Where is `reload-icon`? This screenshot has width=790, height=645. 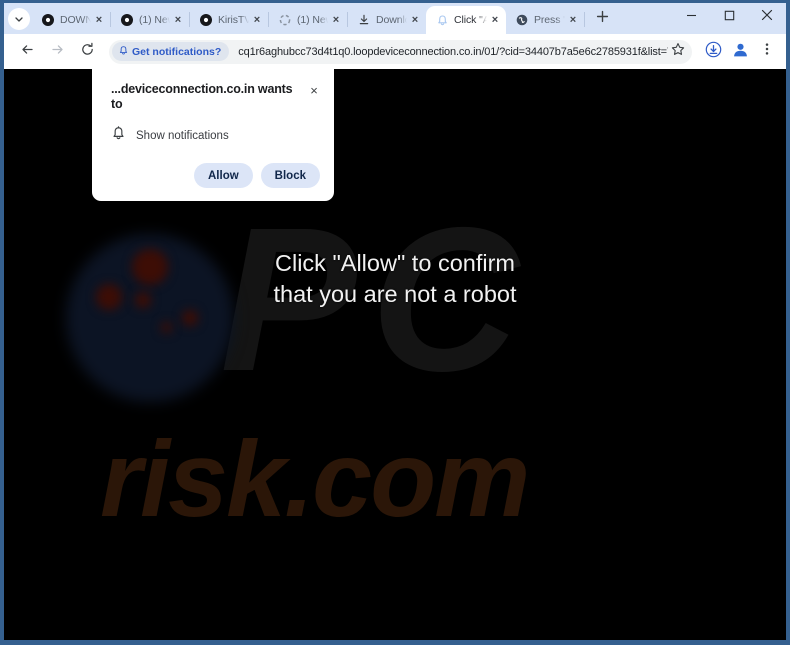 reload-icon is located at coordinates (87, 52).